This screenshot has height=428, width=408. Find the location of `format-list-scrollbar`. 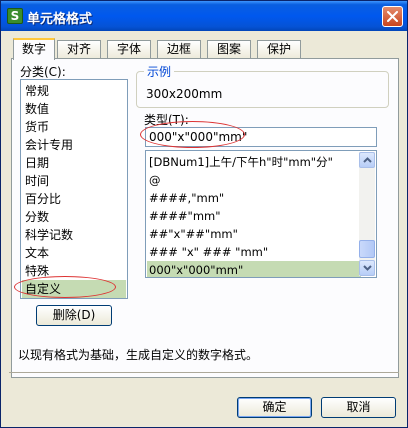

format-list-scrollbar is located at coordinates (367, 214).